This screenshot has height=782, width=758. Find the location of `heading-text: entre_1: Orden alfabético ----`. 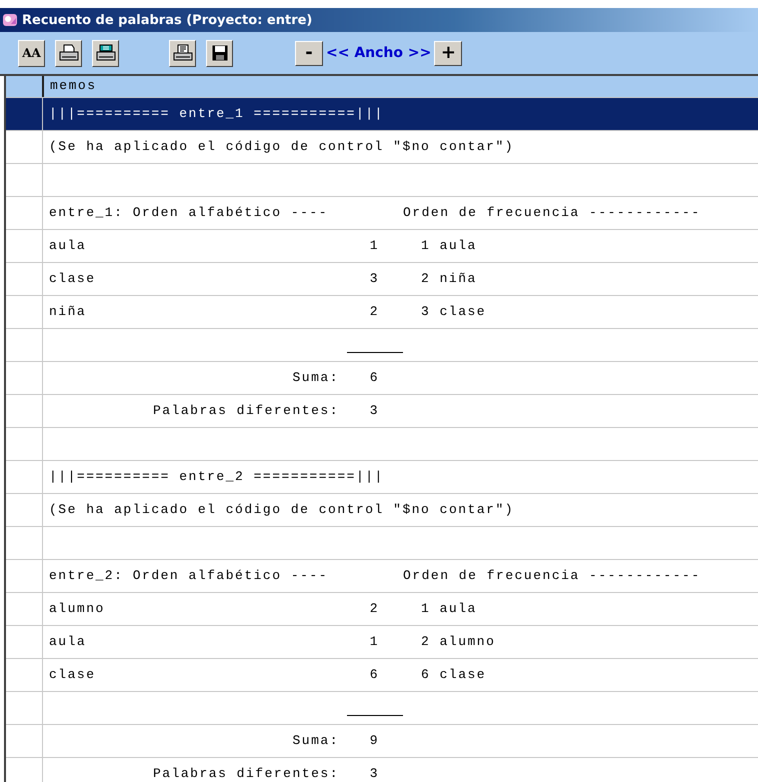

heading-text: entre_1: Orden alfabético ---- is located at coordinates (189, 212).